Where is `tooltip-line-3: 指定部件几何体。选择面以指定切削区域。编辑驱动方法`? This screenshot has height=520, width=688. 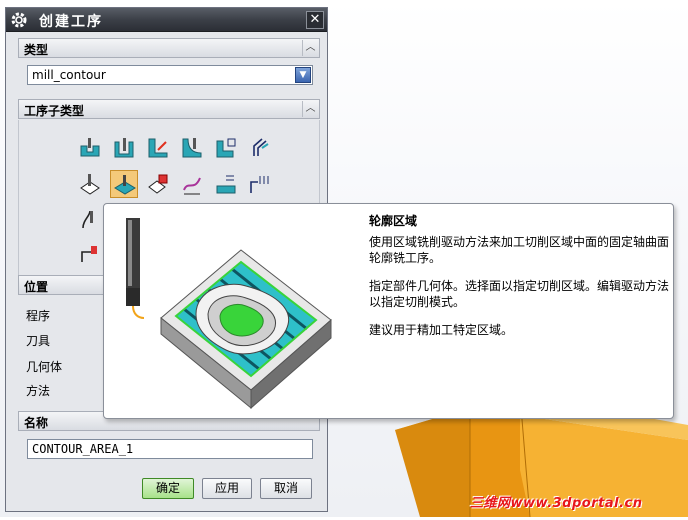 tooltip-line-3: 指定部件几何体。选择面以指定切削区域。编辑驱动方法 is located at coordinates (519, 286).